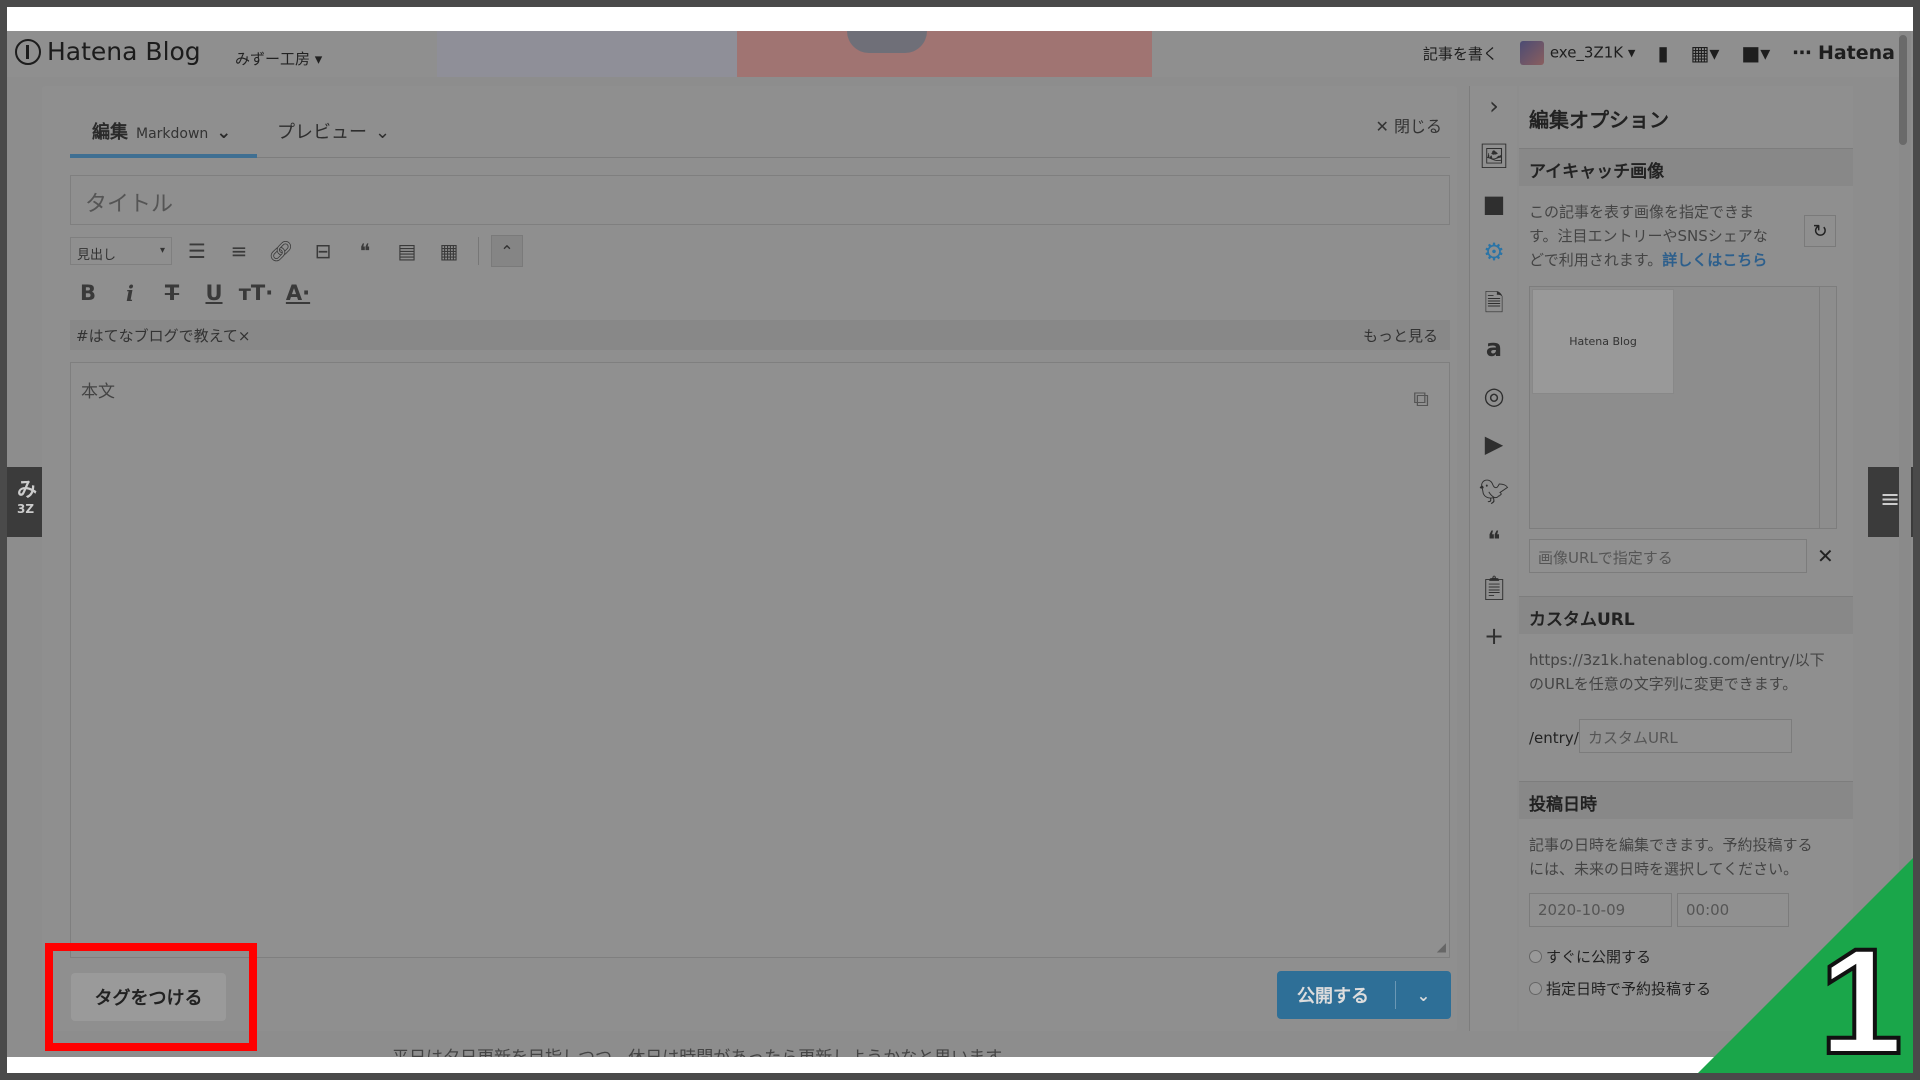  What do you see at coordinates (1531, 53) in the screenshot?
I see `avatar` at bounding box center [1531, 53].